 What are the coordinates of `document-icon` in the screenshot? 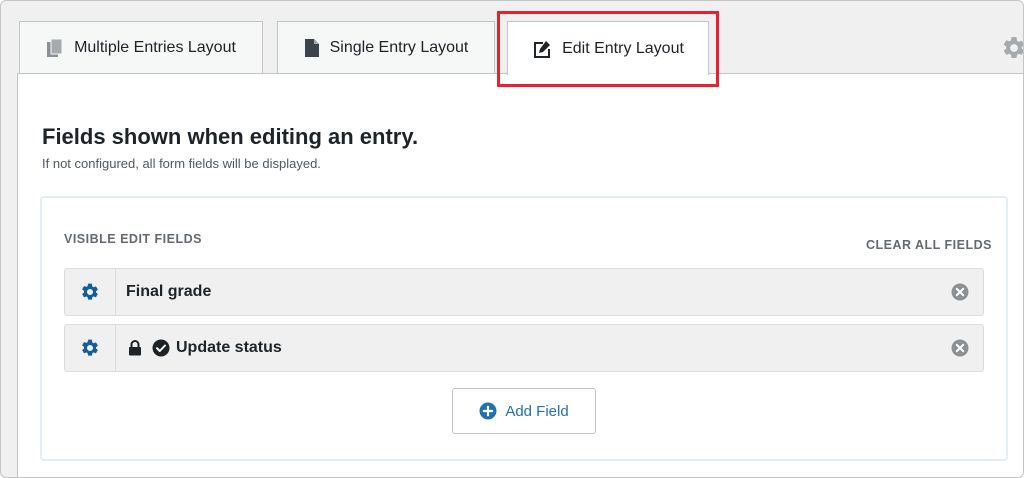 It's located at (312, 48).